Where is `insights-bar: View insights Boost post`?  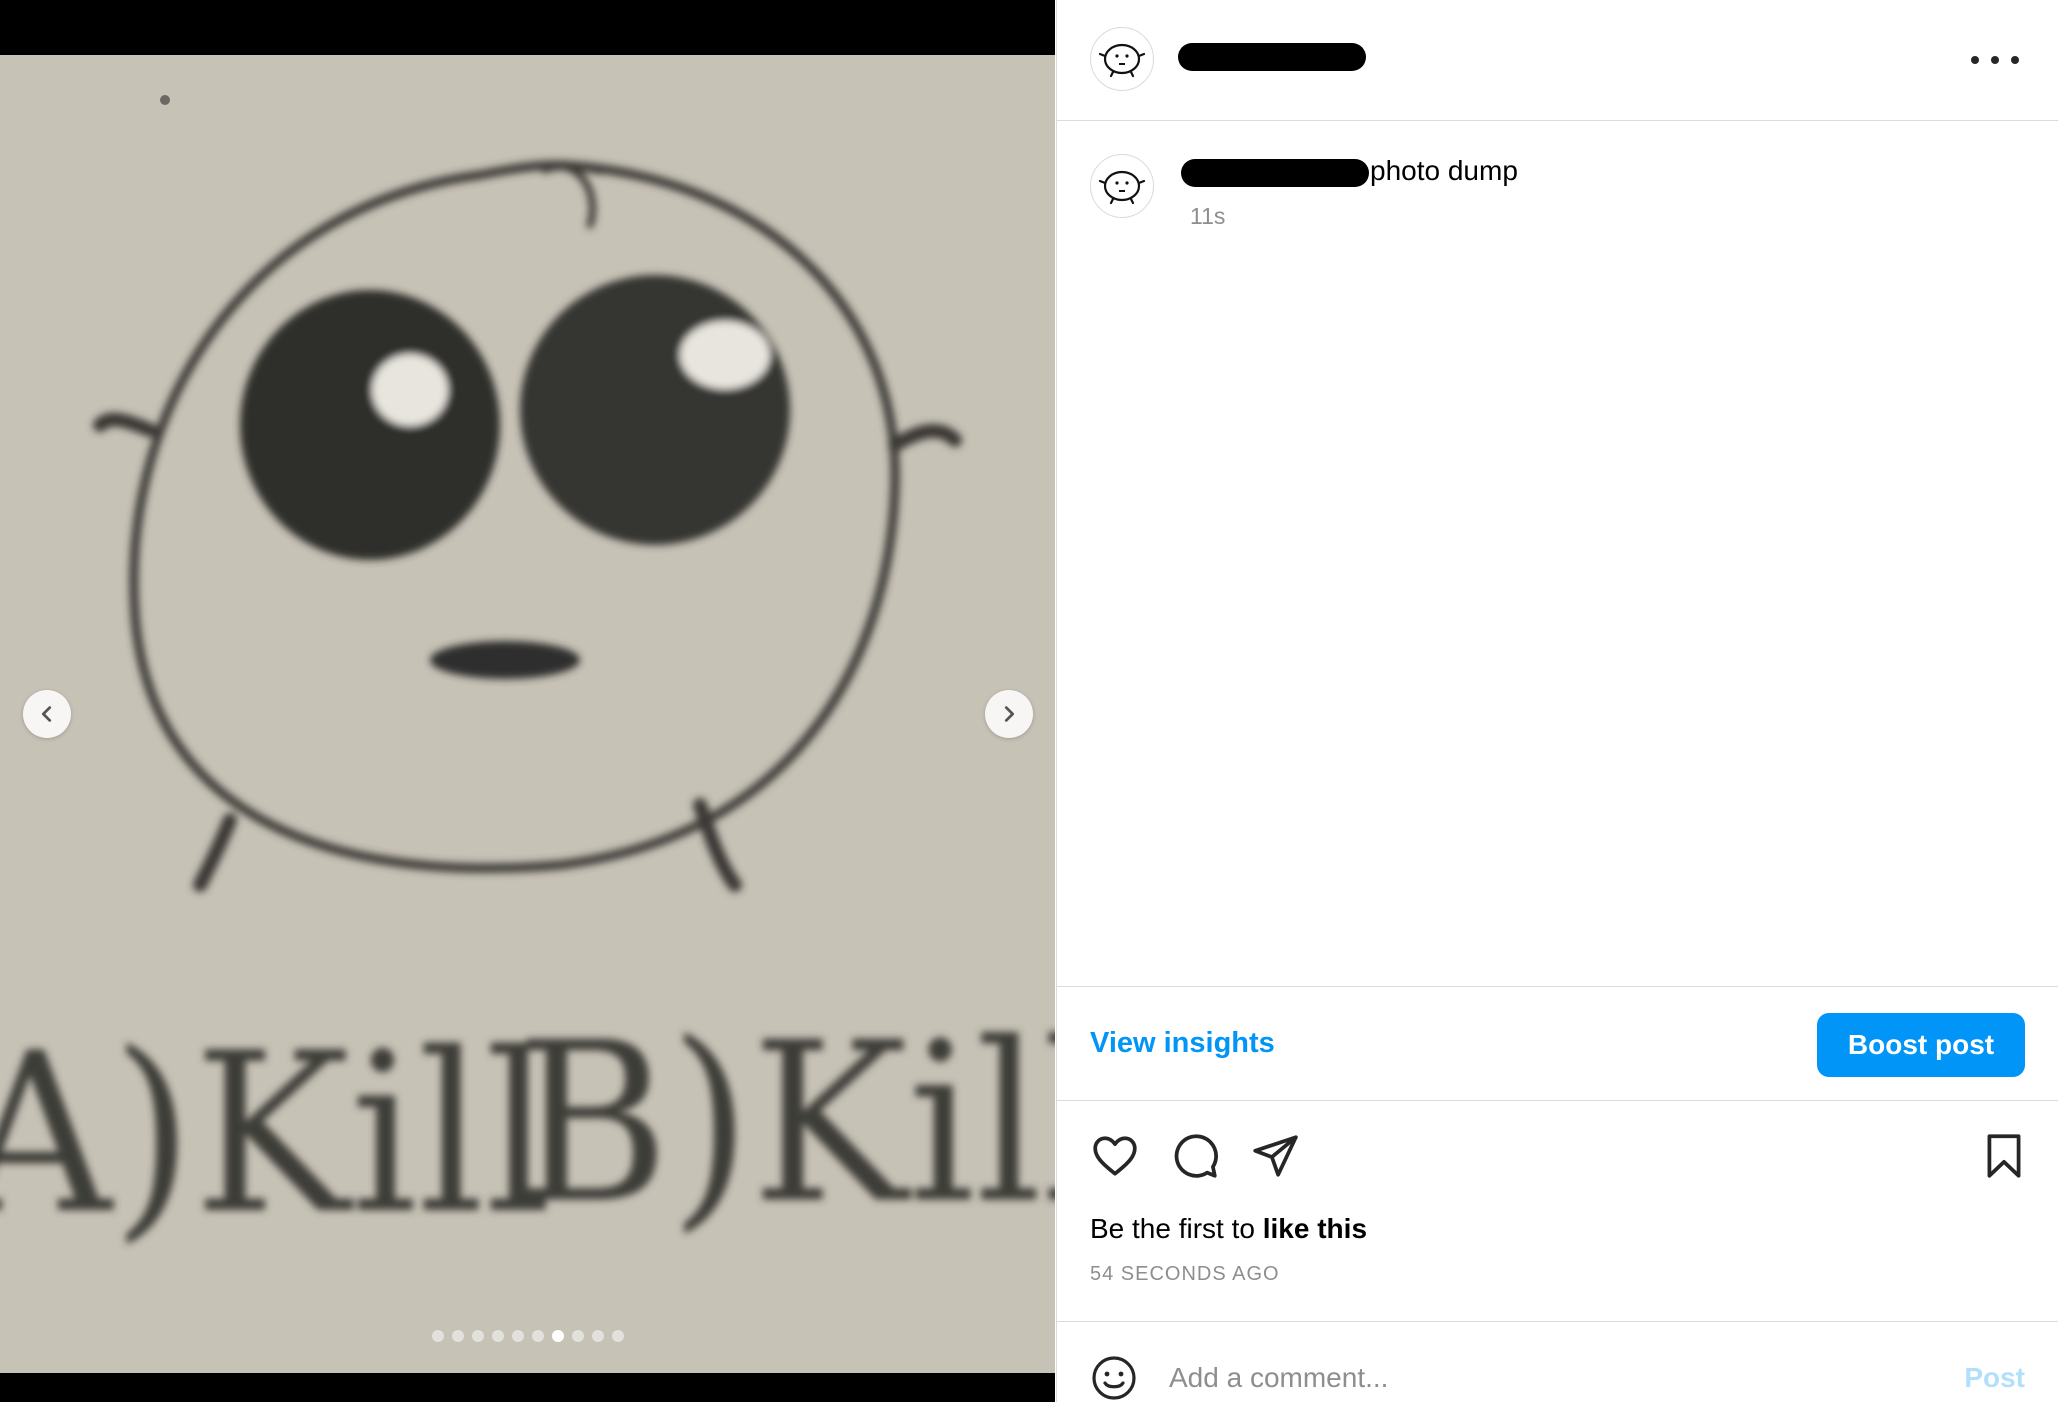 insights-bar: View insights Boost post is located at coordinates (1557, 1043).